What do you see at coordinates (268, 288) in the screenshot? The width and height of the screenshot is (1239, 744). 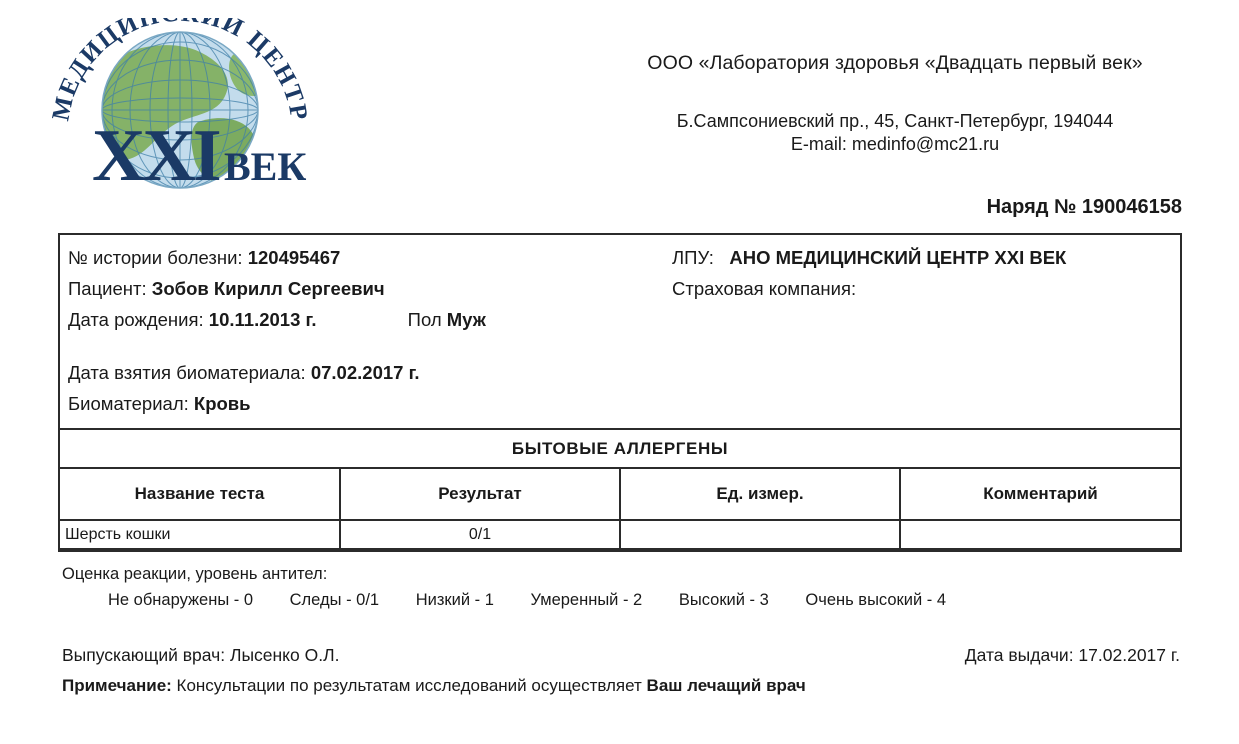 I see `patient-name-value: Зобов Кирилл Сергеевич` at bounding box center [268, 288].